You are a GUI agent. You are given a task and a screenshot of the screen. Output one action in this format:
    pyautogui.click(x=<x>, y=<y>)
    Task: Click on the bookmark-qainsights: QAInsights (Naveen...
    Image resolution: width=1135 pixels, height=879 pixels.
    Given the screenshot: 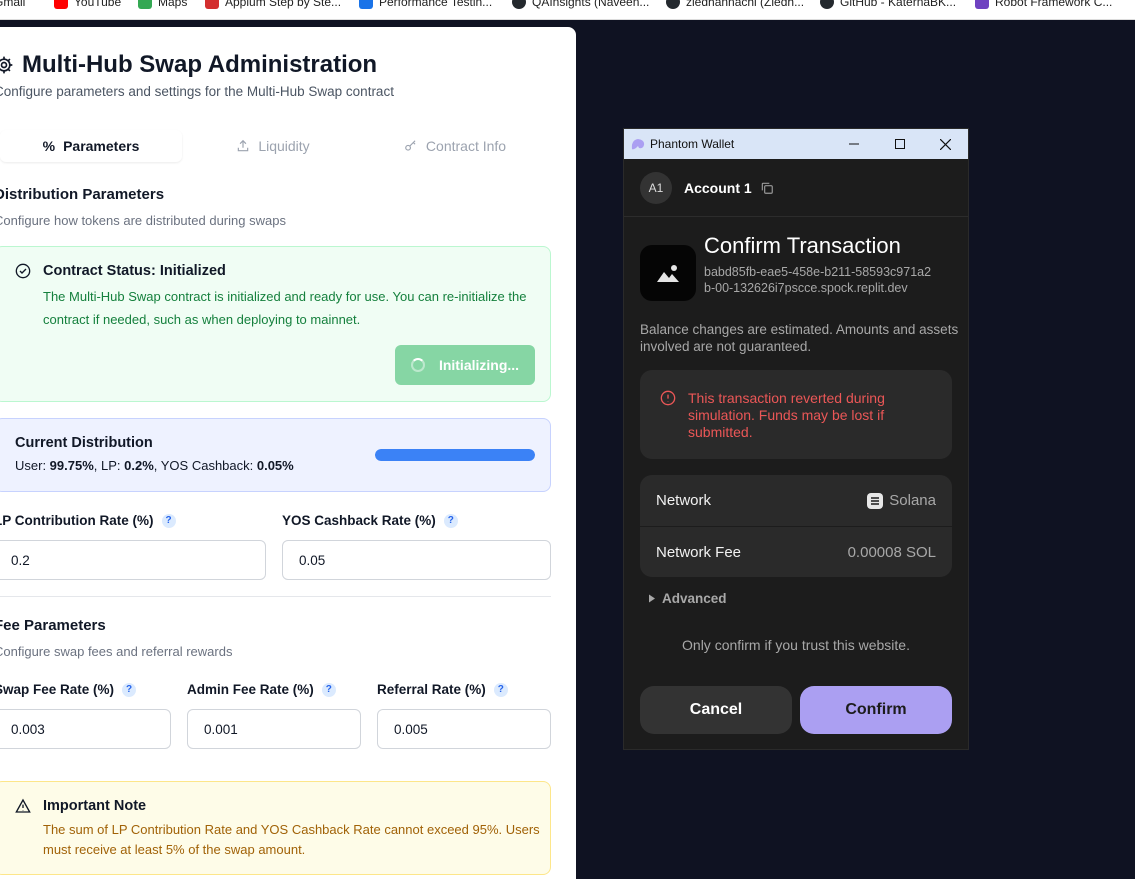 What is the action you would take?
    pyautogui.click(x=580, y=6)
    